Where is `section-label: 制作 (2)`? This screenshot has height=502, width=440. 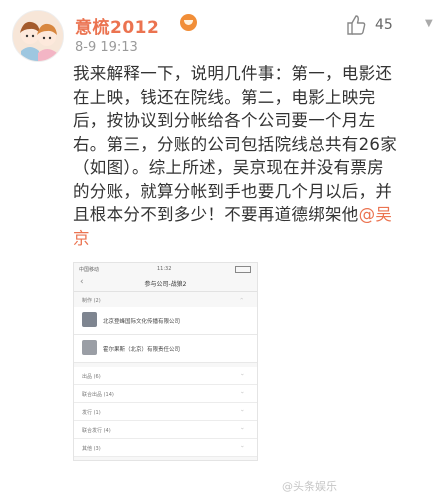 section-label: 制作 (2) is located at coordinates (91, 301).